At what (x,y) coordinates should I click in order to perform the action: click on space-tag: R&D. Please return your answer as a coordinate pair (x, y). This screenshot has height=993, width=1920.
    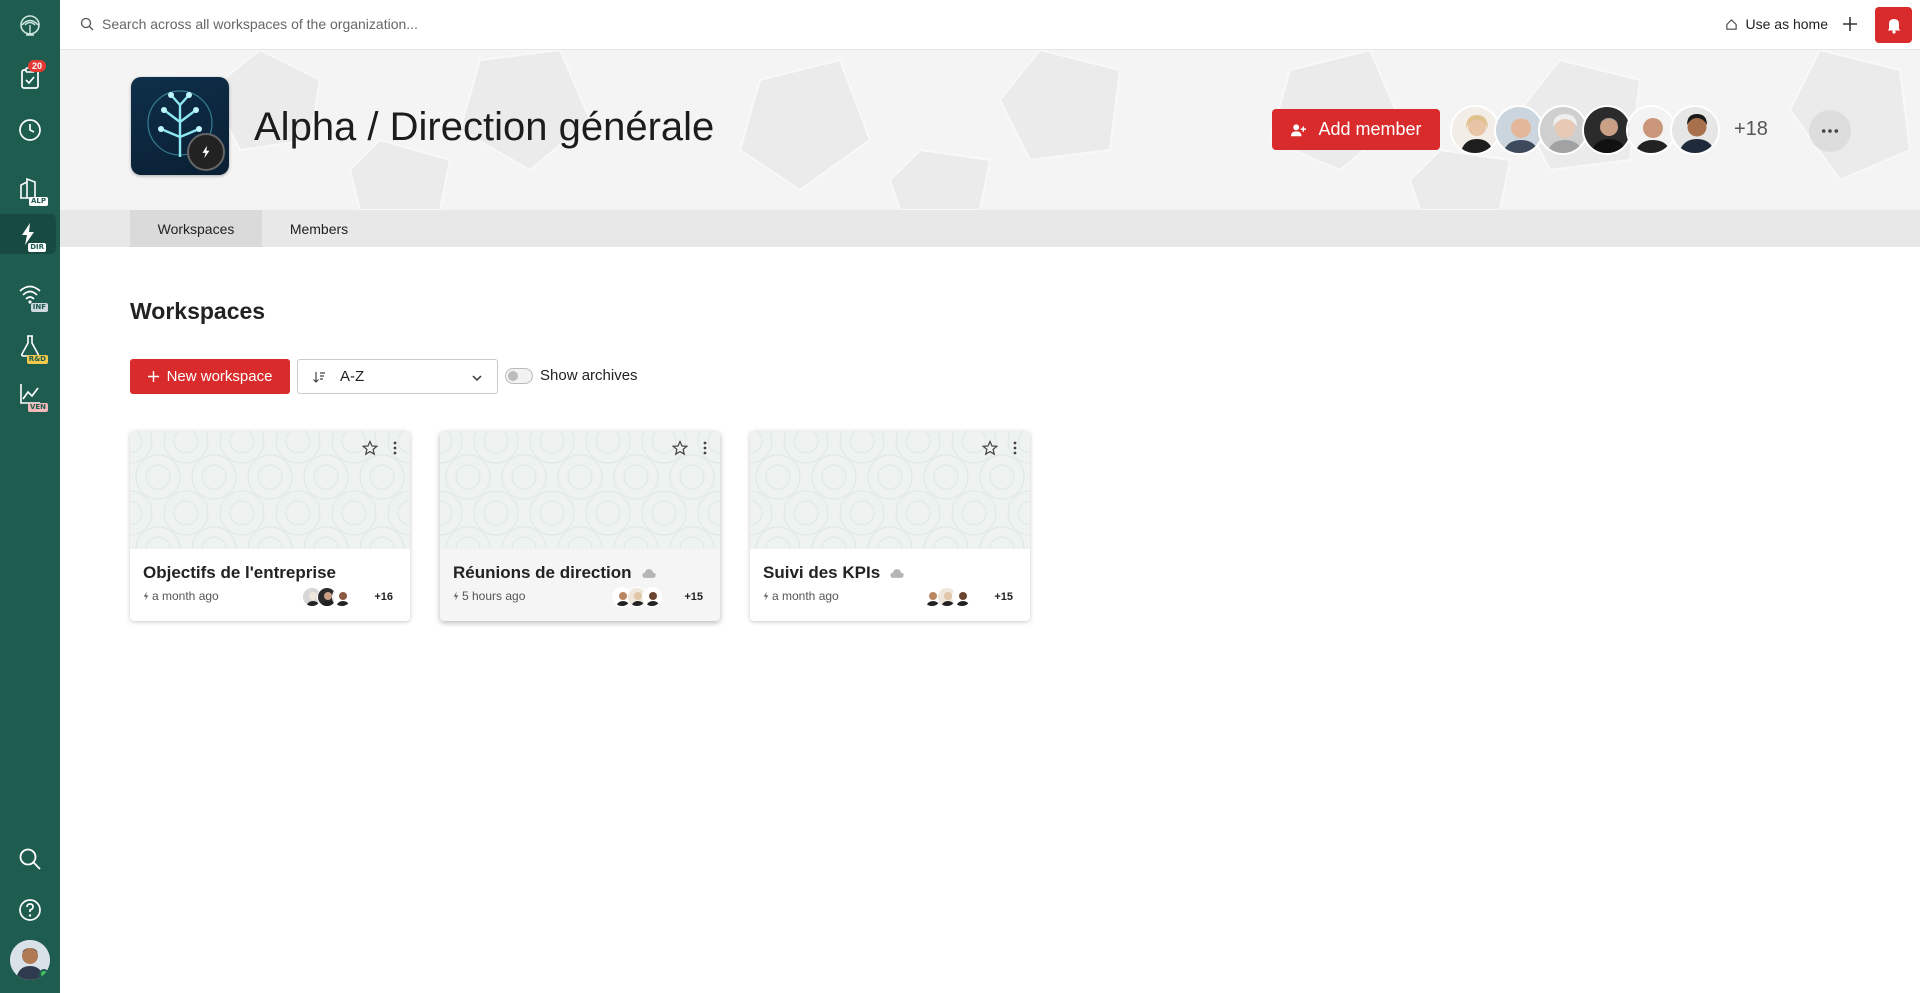
    Looking at the image, I should click on (37, 359).